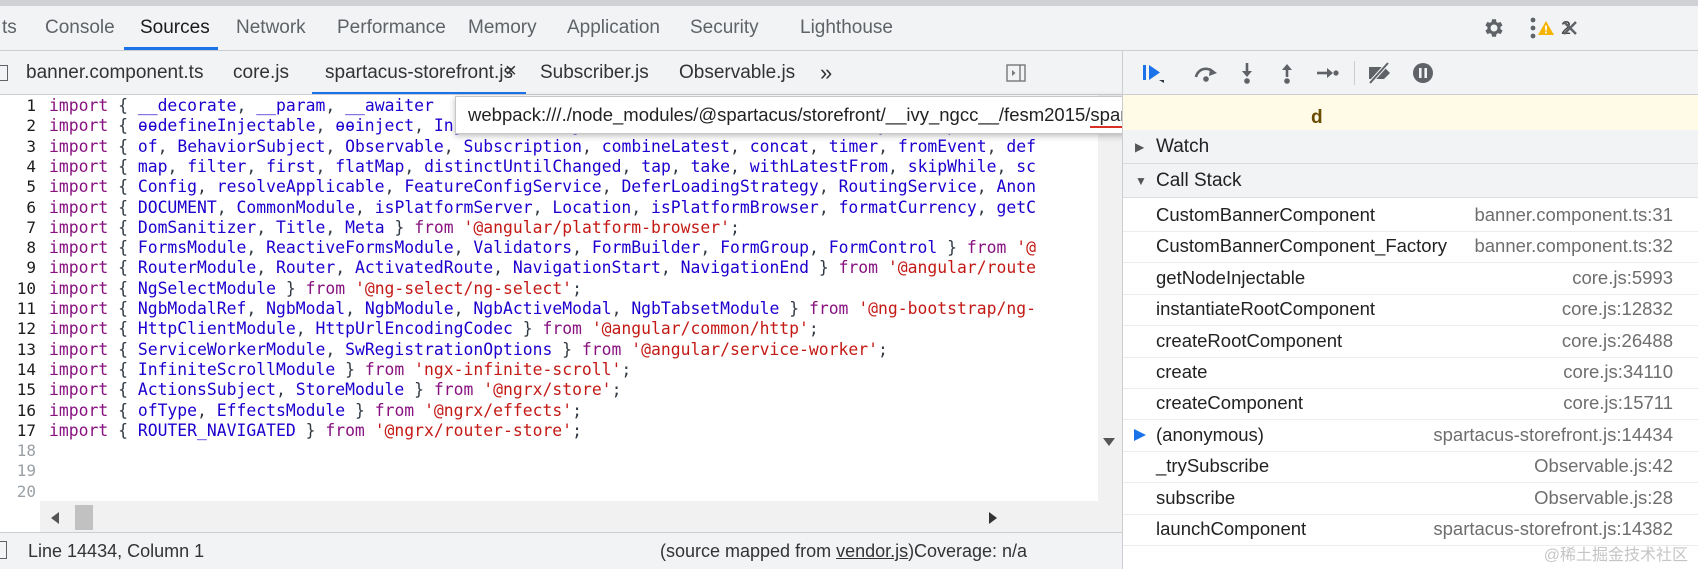 The height and width of the screenshot is (569, 1698). I want to click on tab-sources: Sources, so click(171, 28).